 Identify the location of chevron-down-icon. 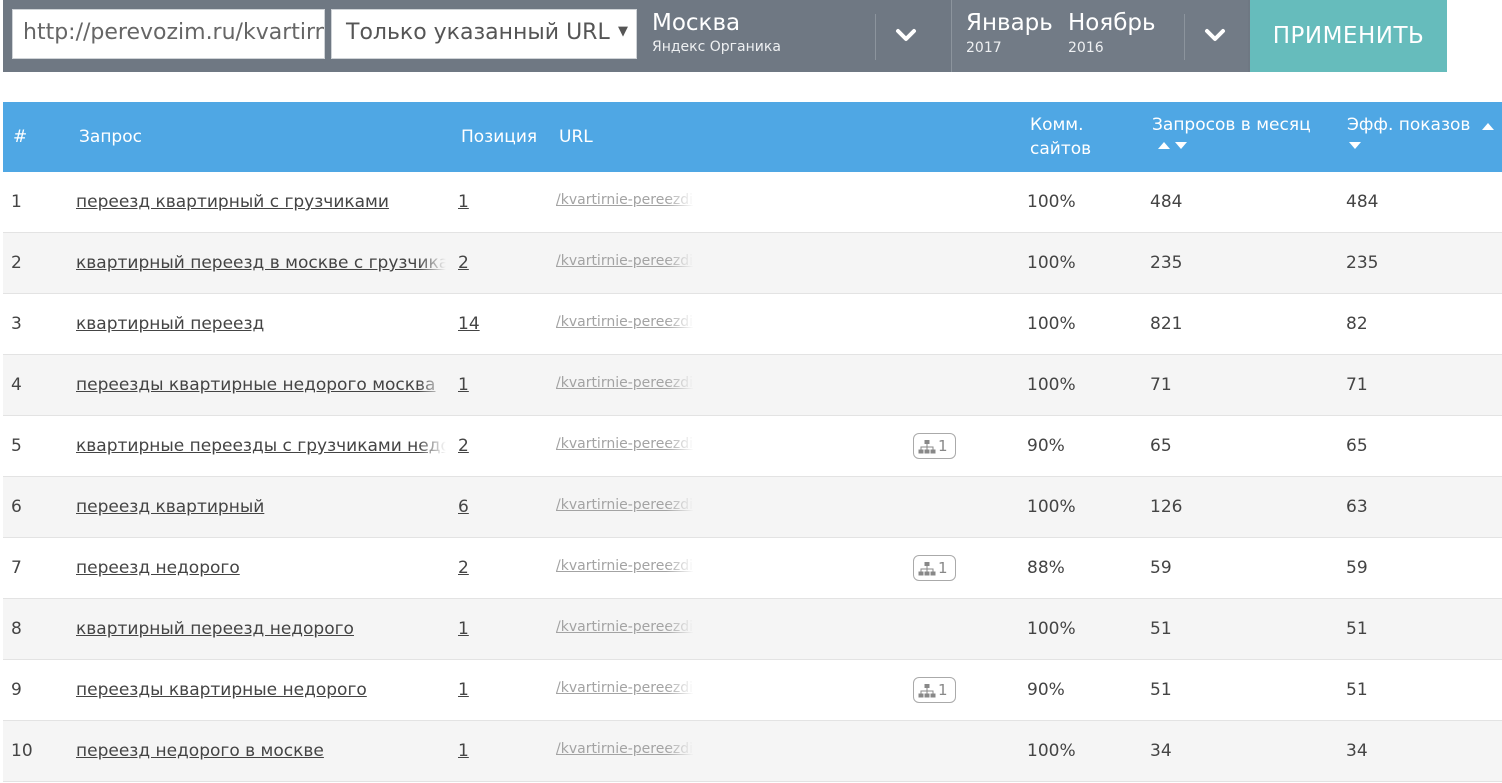
(1215, 35).